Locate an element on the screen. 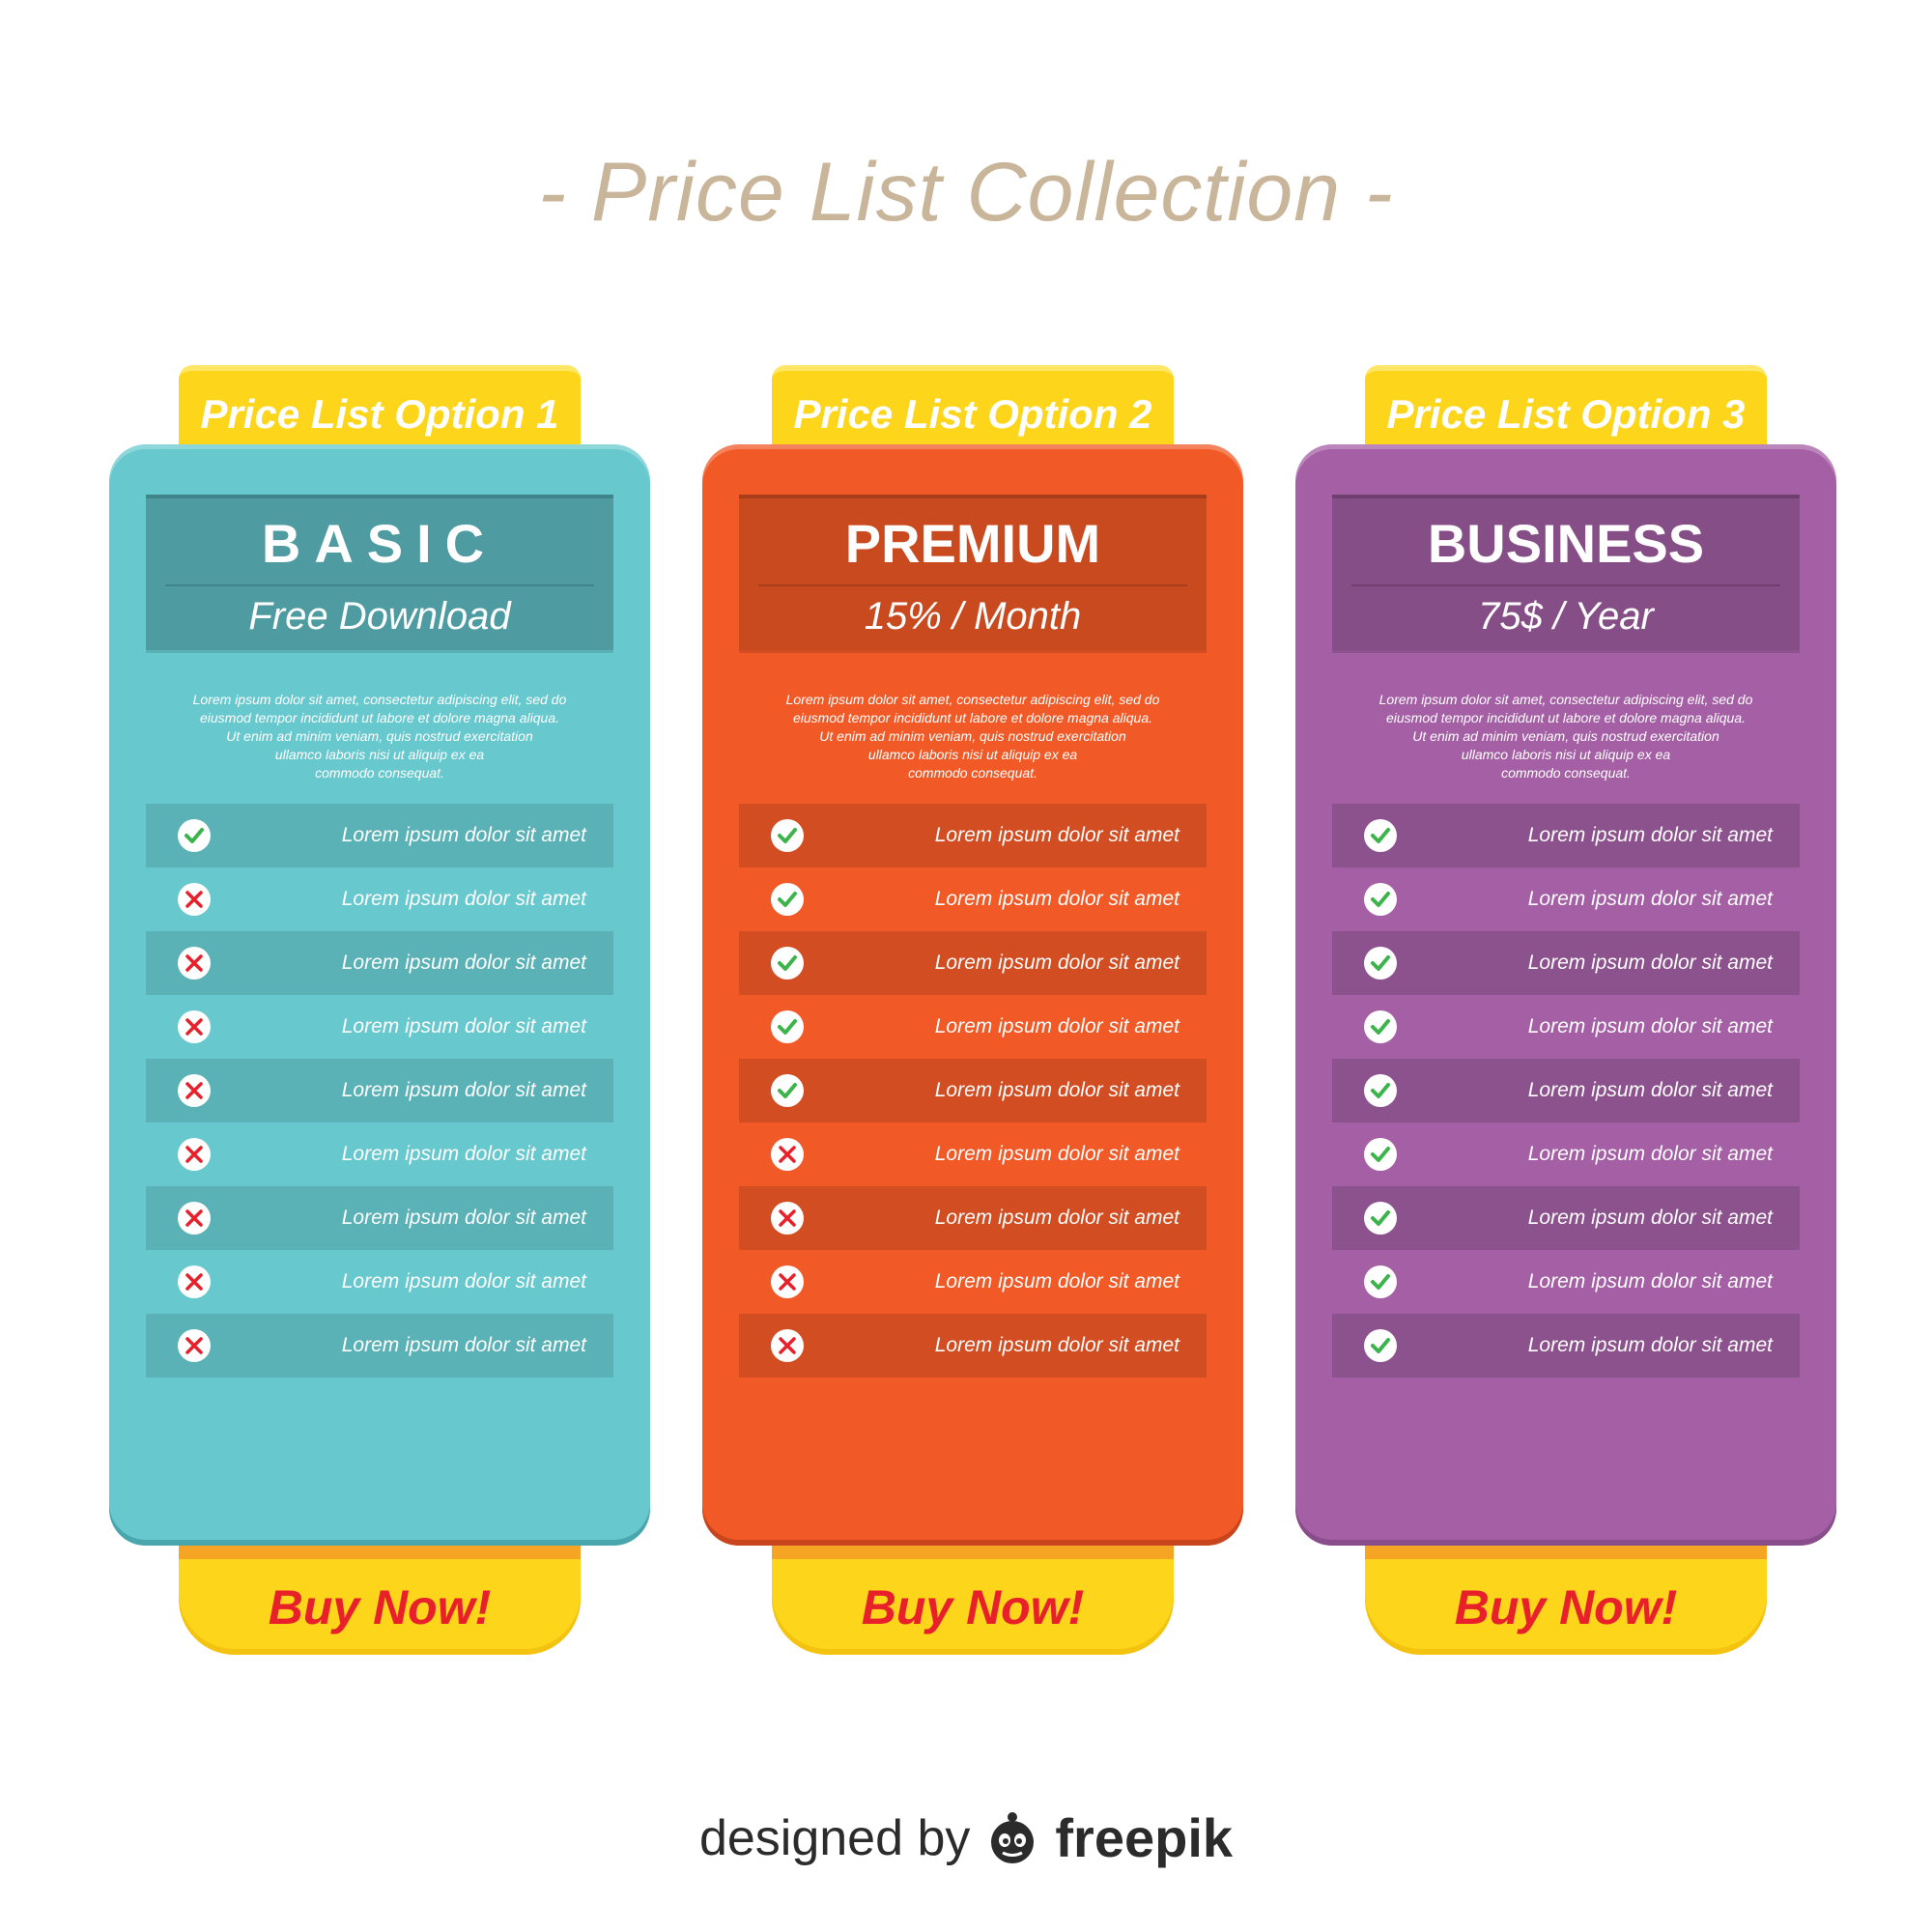  freepik-logo-icon is located at coordinates (1013, 1837).